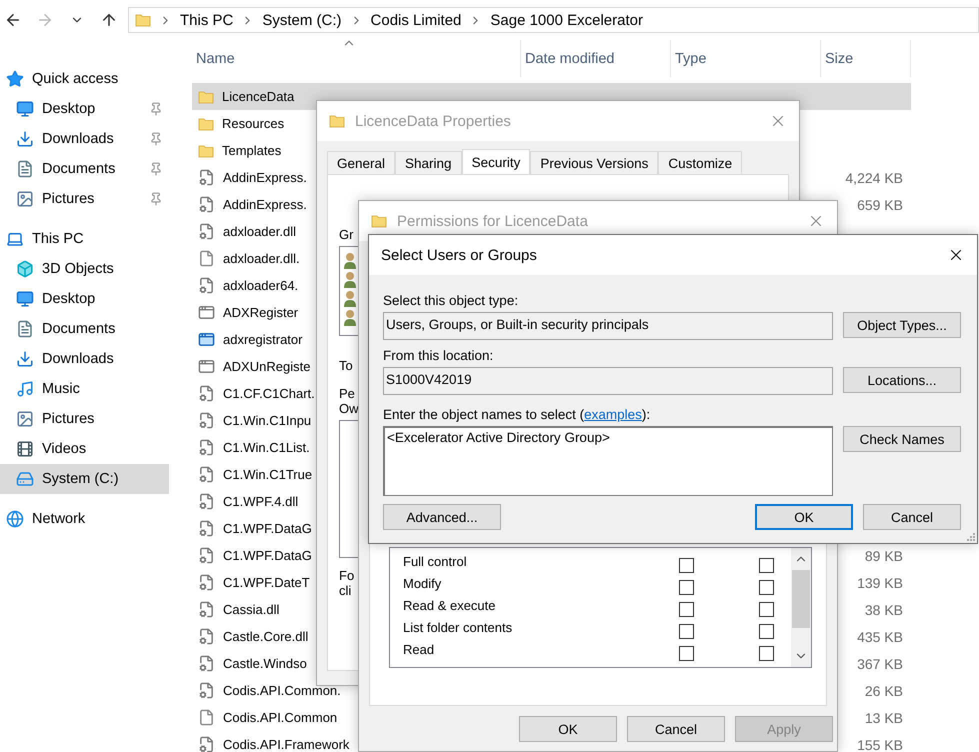  I want to click on file-size: 659 KB, so click(880, 204).